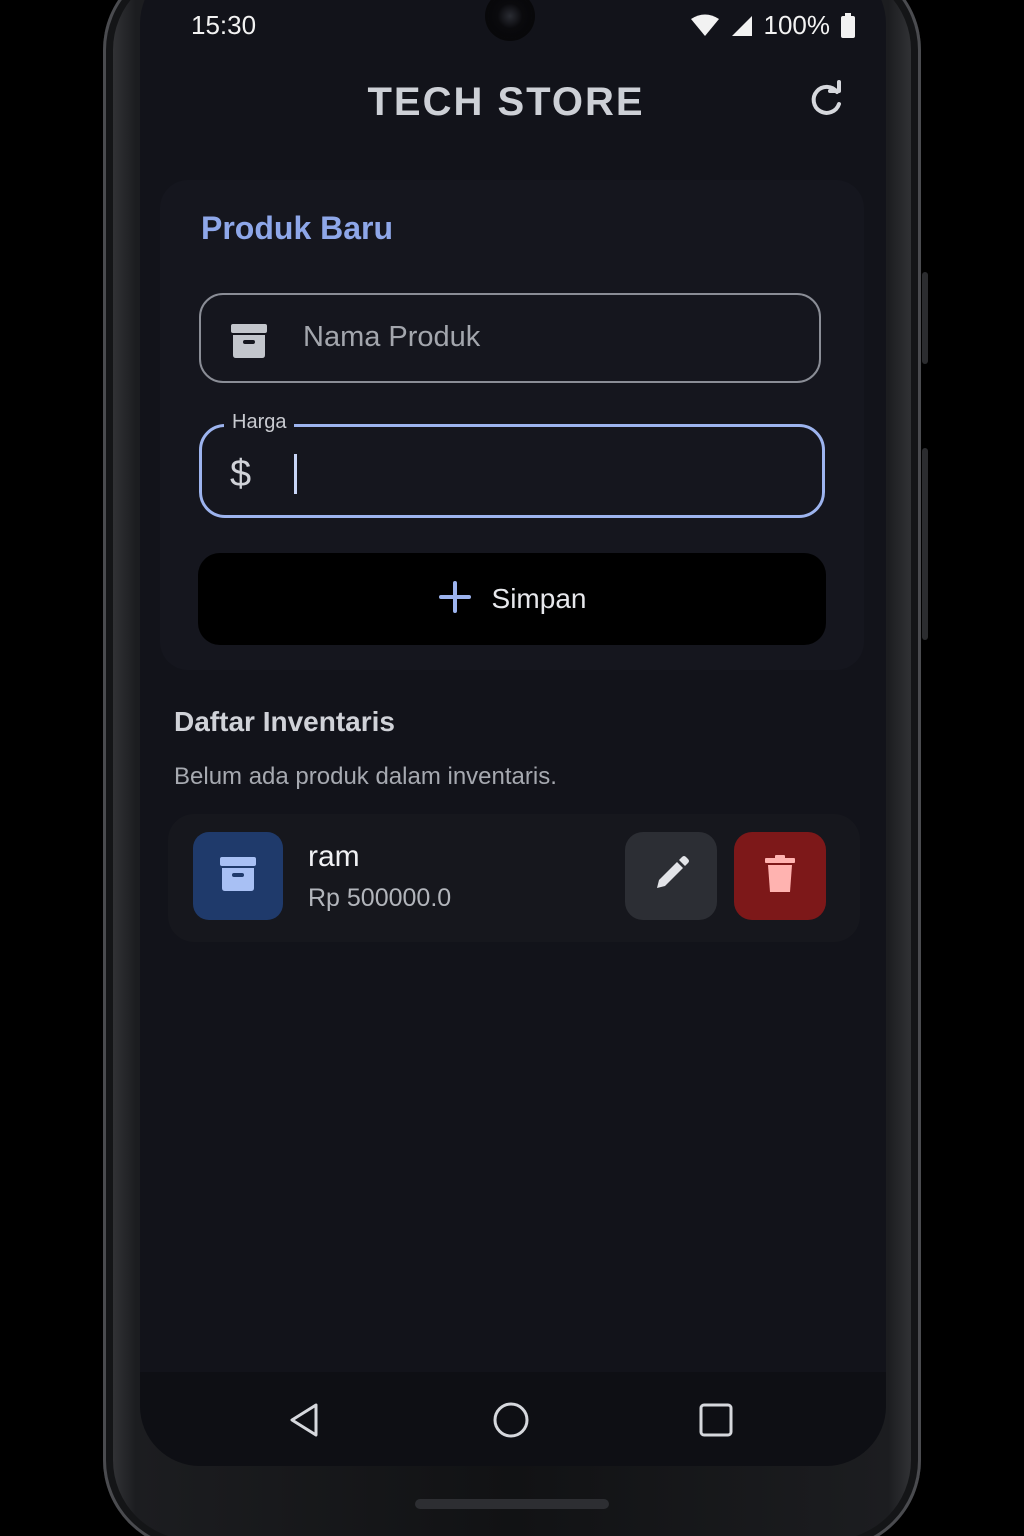 The image size is (1024, 1536). I want to click on save-button-label: Simpan, so click(539, 598).